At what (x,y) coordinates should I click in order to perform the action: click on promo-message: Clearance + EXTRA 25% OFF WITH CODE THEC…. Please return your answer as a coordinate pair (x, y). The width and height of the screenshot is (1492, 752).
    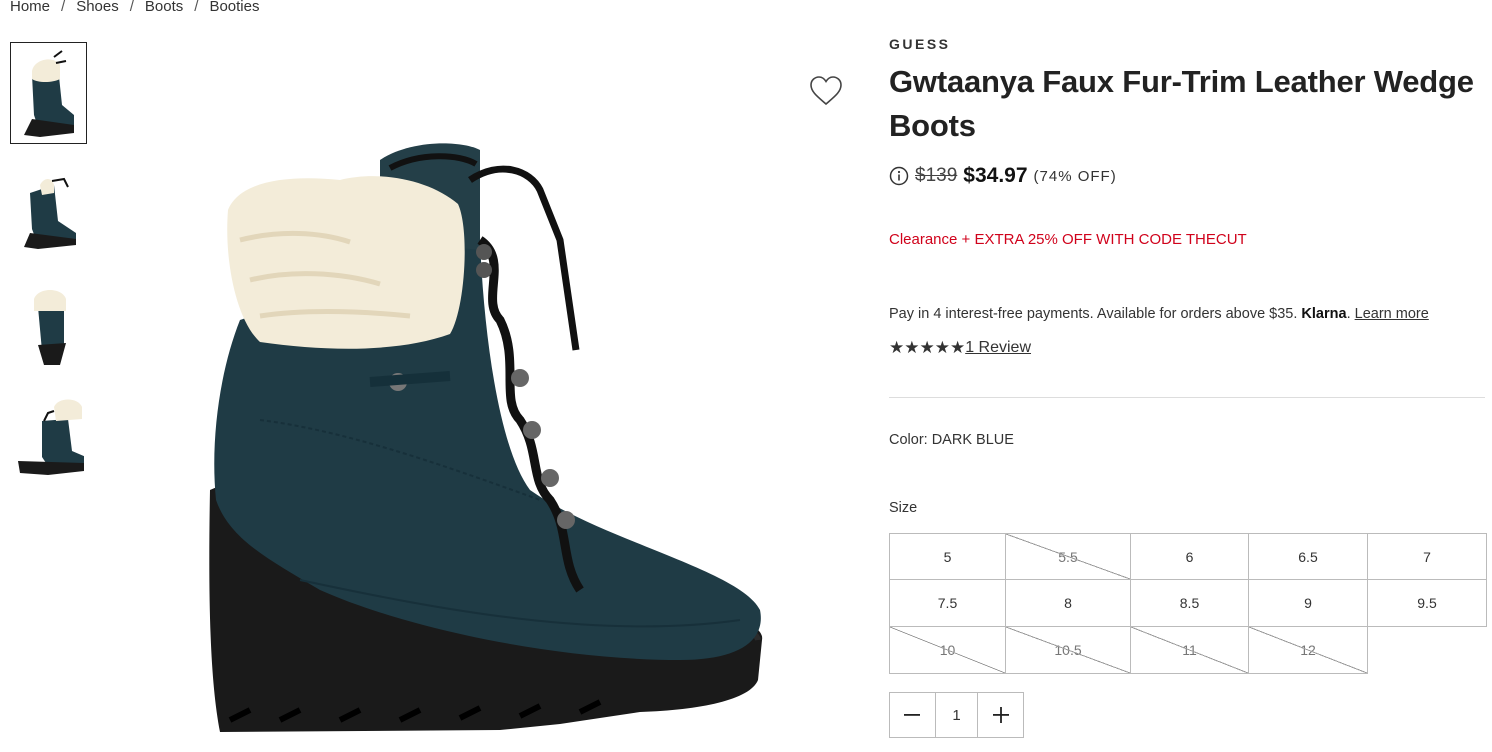
    Looking at the image, I should click on (1068, 239).